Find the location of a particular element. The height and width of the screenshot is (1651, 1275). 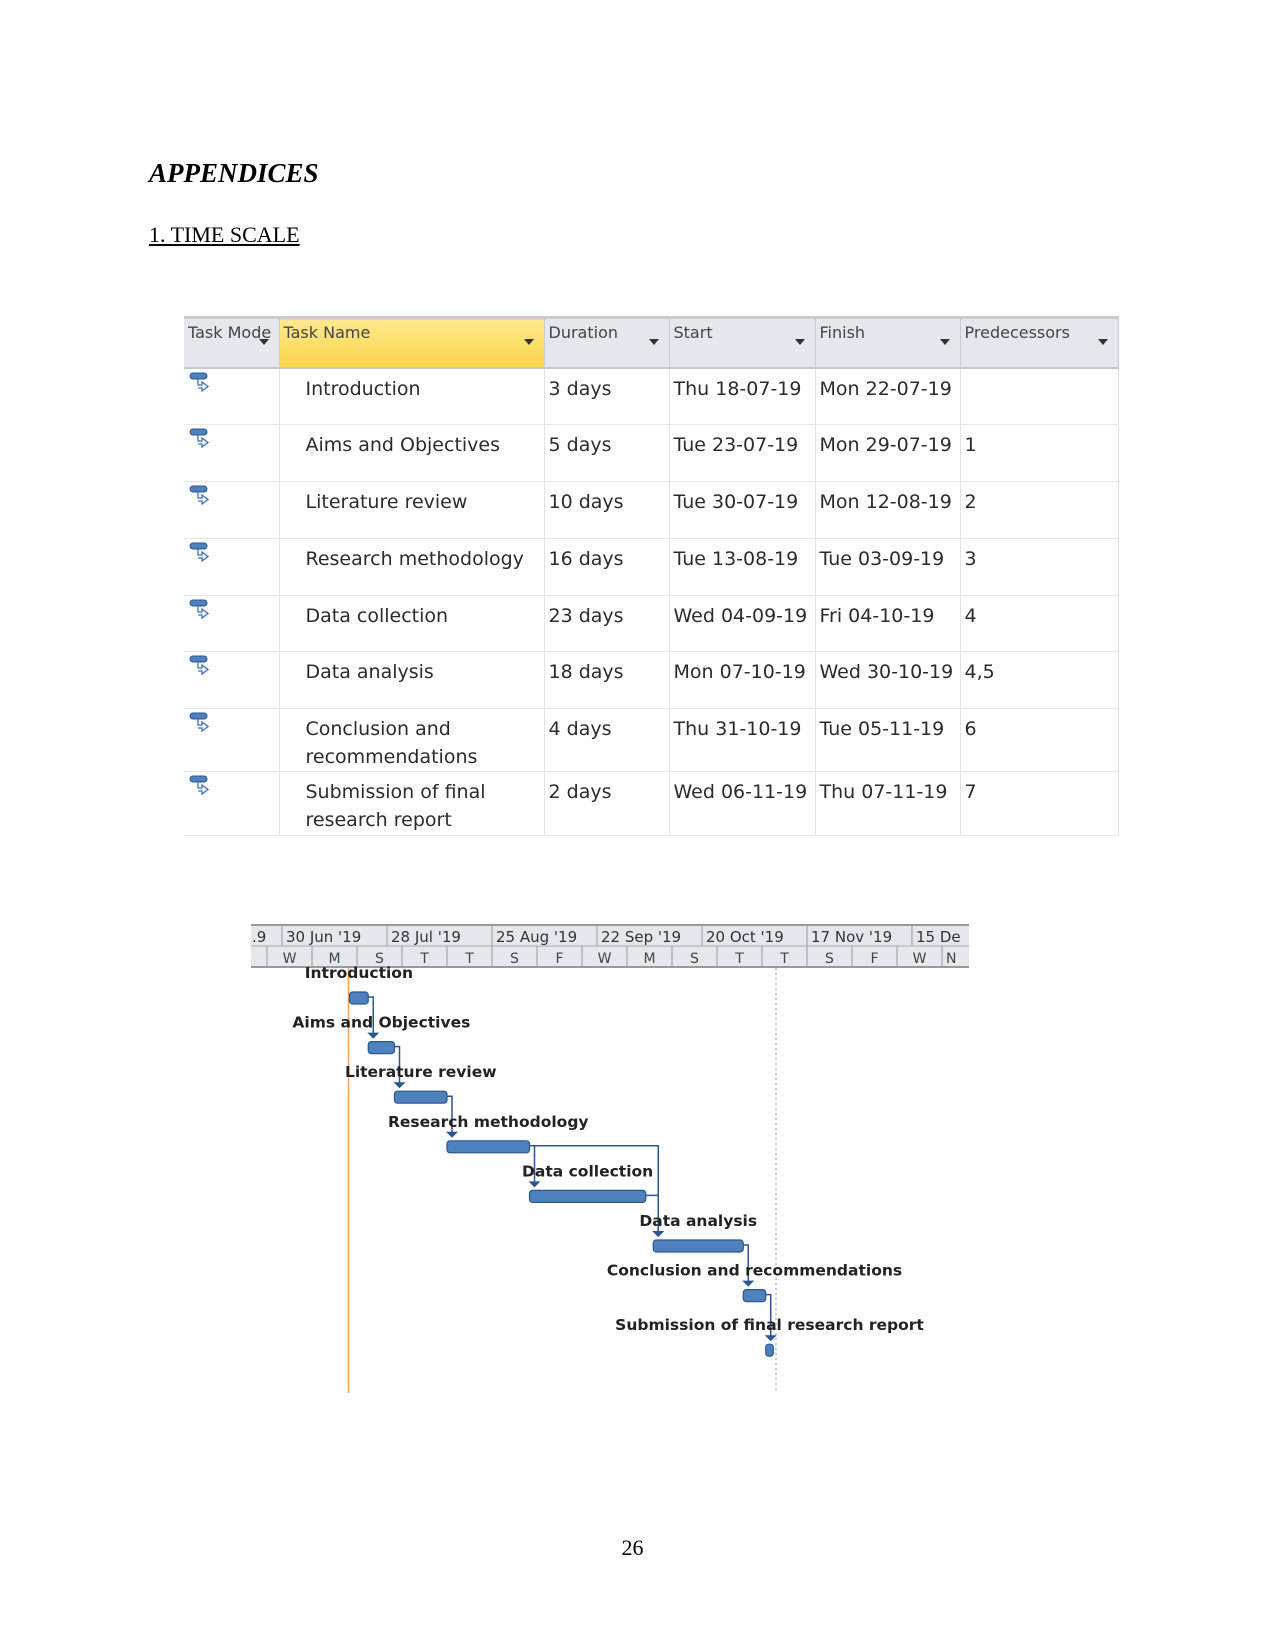

task-bar-label: Literature review is located at coordinates (421, 1072).